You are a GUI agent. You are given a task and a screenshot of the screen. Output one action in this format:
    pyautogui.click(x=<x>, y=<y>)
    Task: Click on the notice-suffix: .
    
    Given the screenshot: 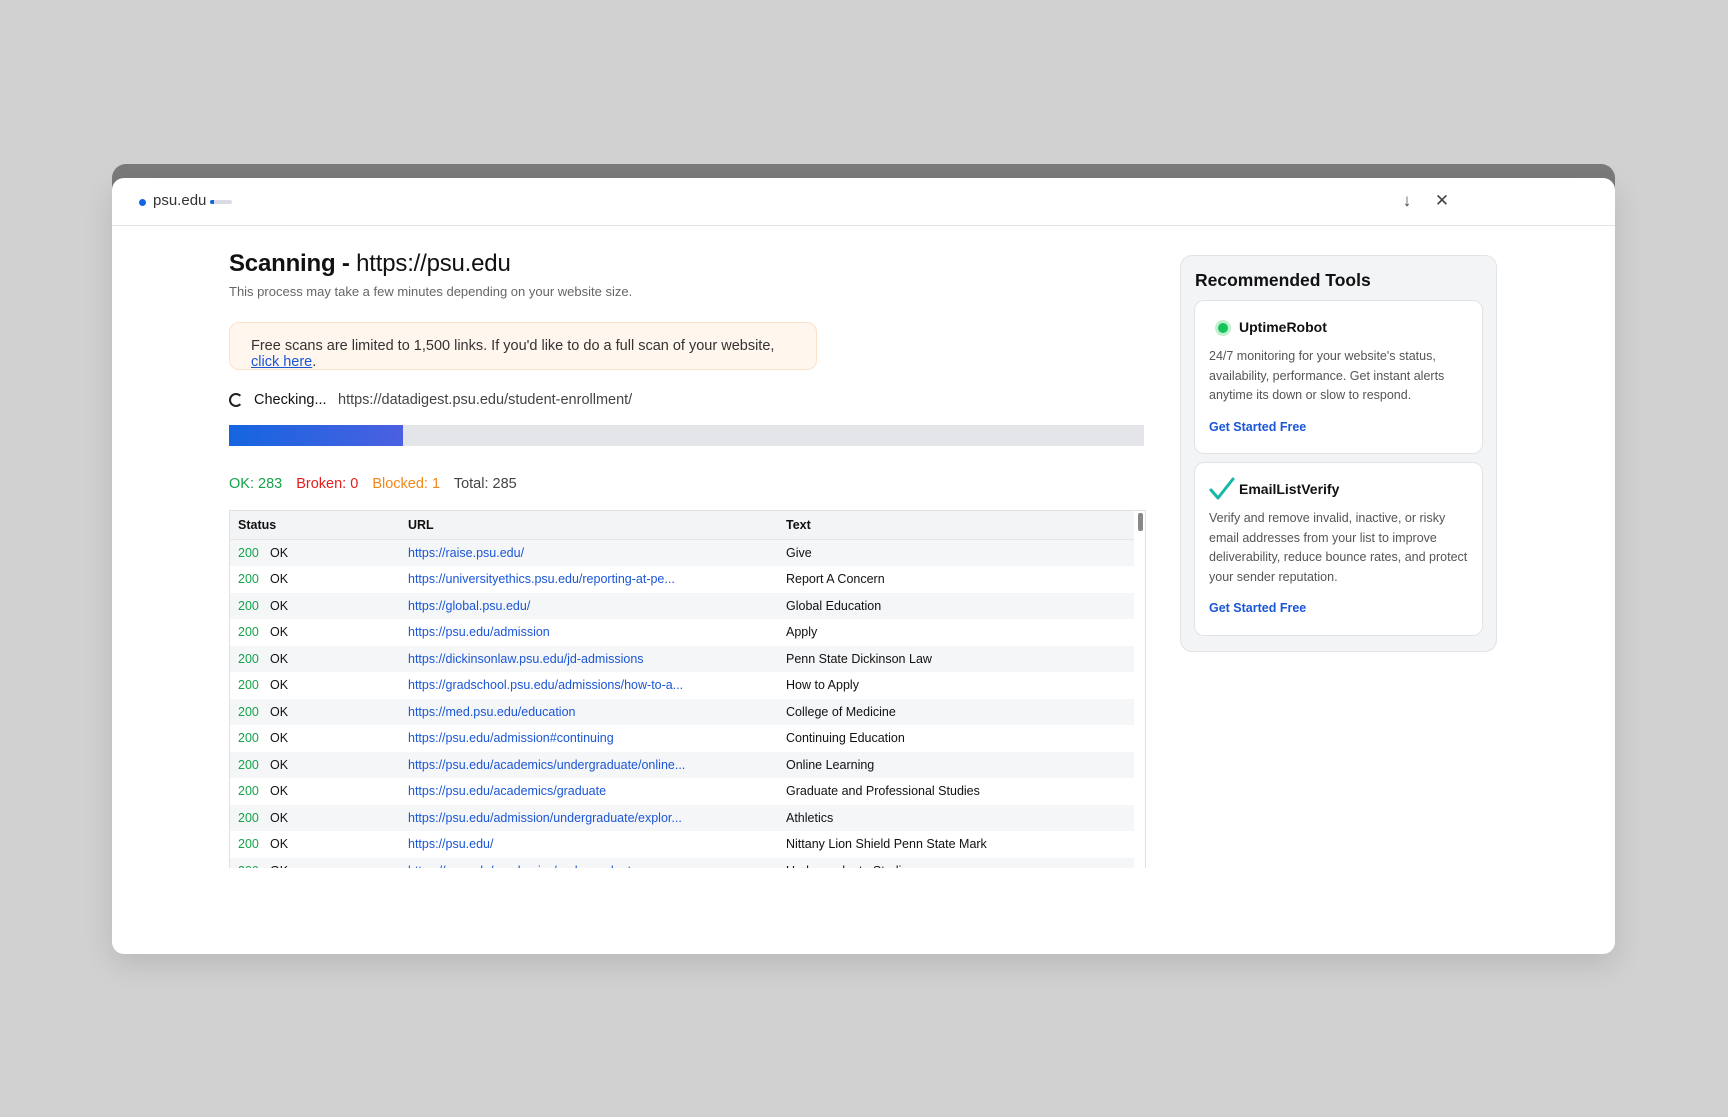 What is the action you would take?
    pyautogui.click(x=314, y=362)
    